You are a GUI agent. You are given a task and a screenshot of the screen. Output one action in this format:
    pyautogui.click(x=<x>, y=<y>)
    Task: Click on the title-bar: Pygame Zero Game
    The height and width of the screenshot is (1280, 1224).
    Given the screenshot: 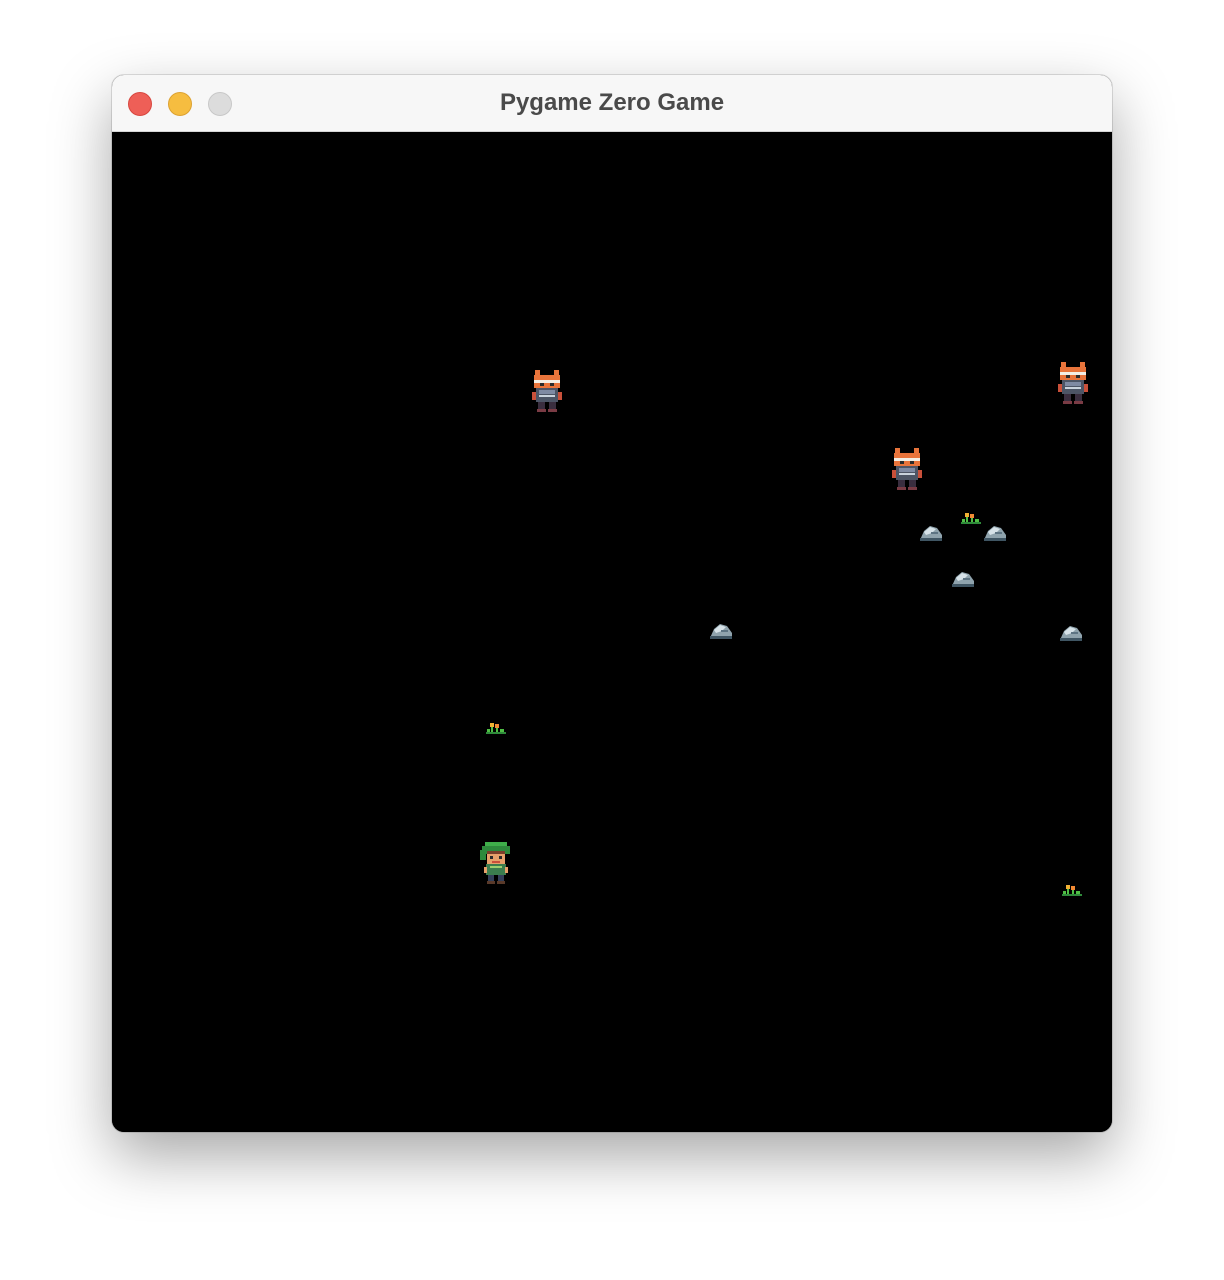 What is the action you would take?
    pyautogui.click(x=612, y=103)
    